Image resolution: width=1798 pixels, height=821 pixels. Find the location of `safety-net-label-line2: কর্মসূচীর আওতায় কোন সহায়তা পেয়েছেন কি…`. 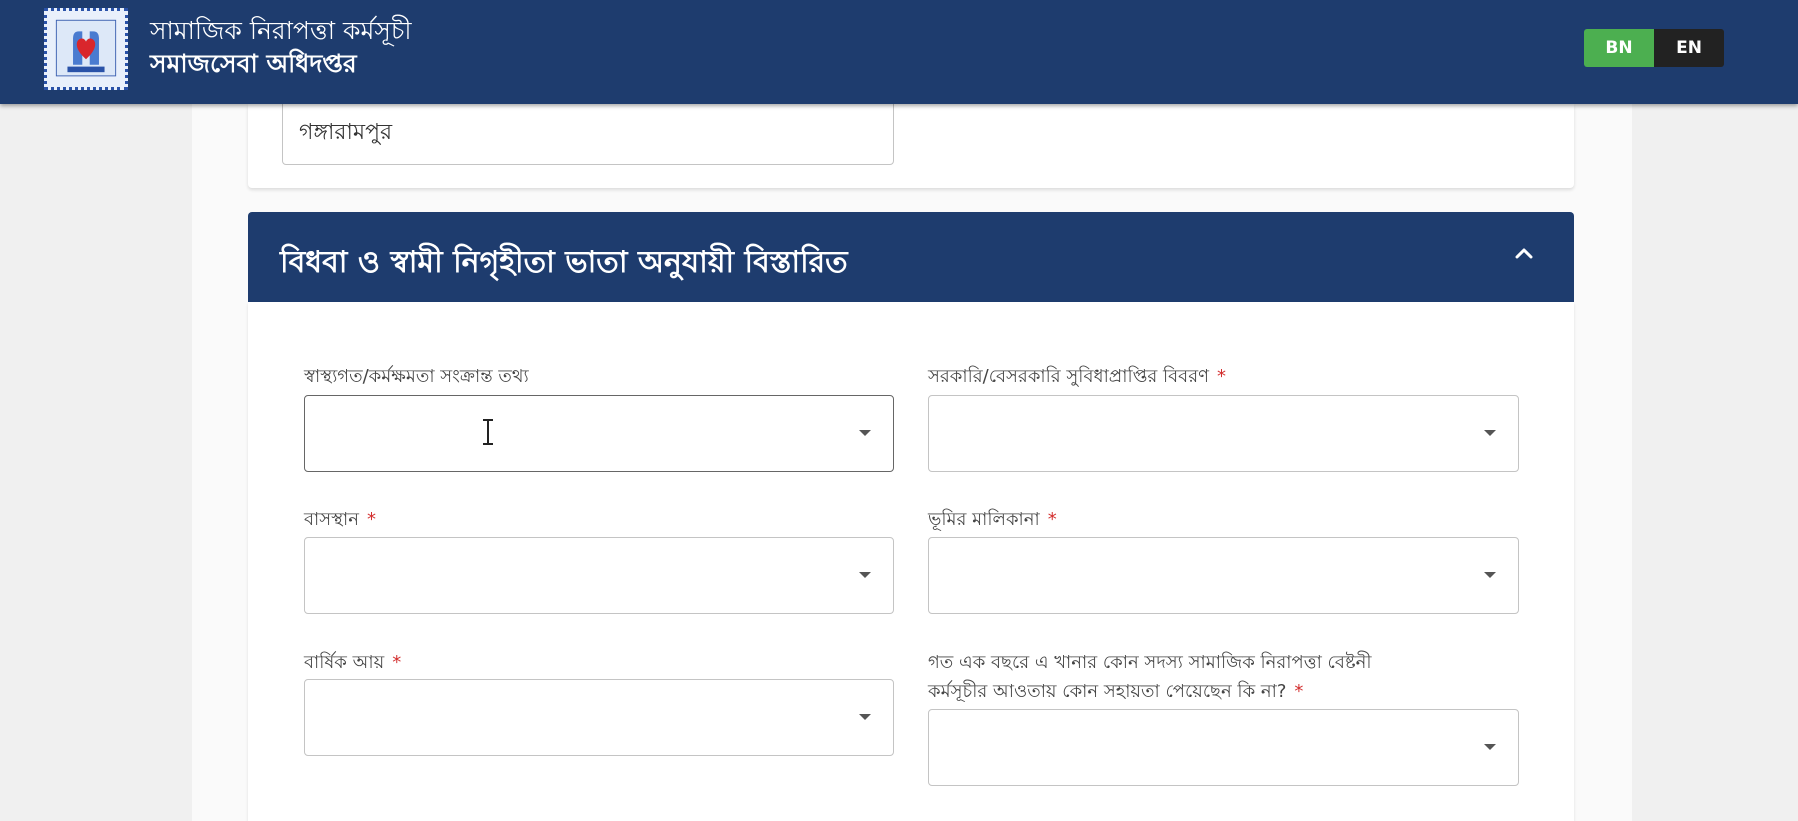

safety-net-label-line2: কর্মসূচীর আওতায় কোন সহায়তা পেয়েছেন কি… is located at coordinates (1116, 691).